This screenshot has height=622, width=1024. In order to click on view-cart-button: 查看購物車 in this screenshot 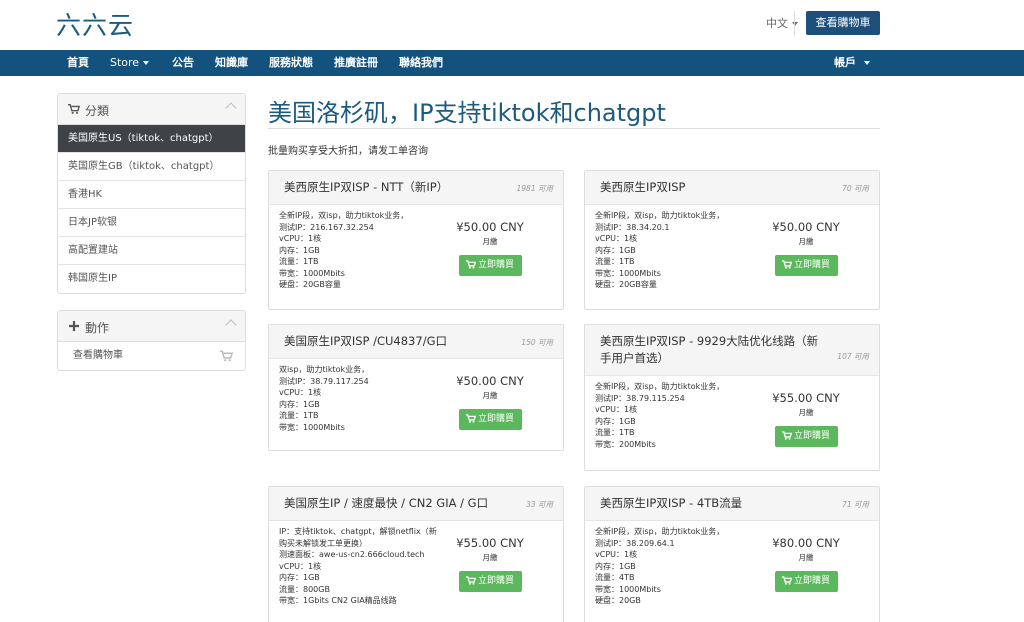, I will do `click(843, 23)`.